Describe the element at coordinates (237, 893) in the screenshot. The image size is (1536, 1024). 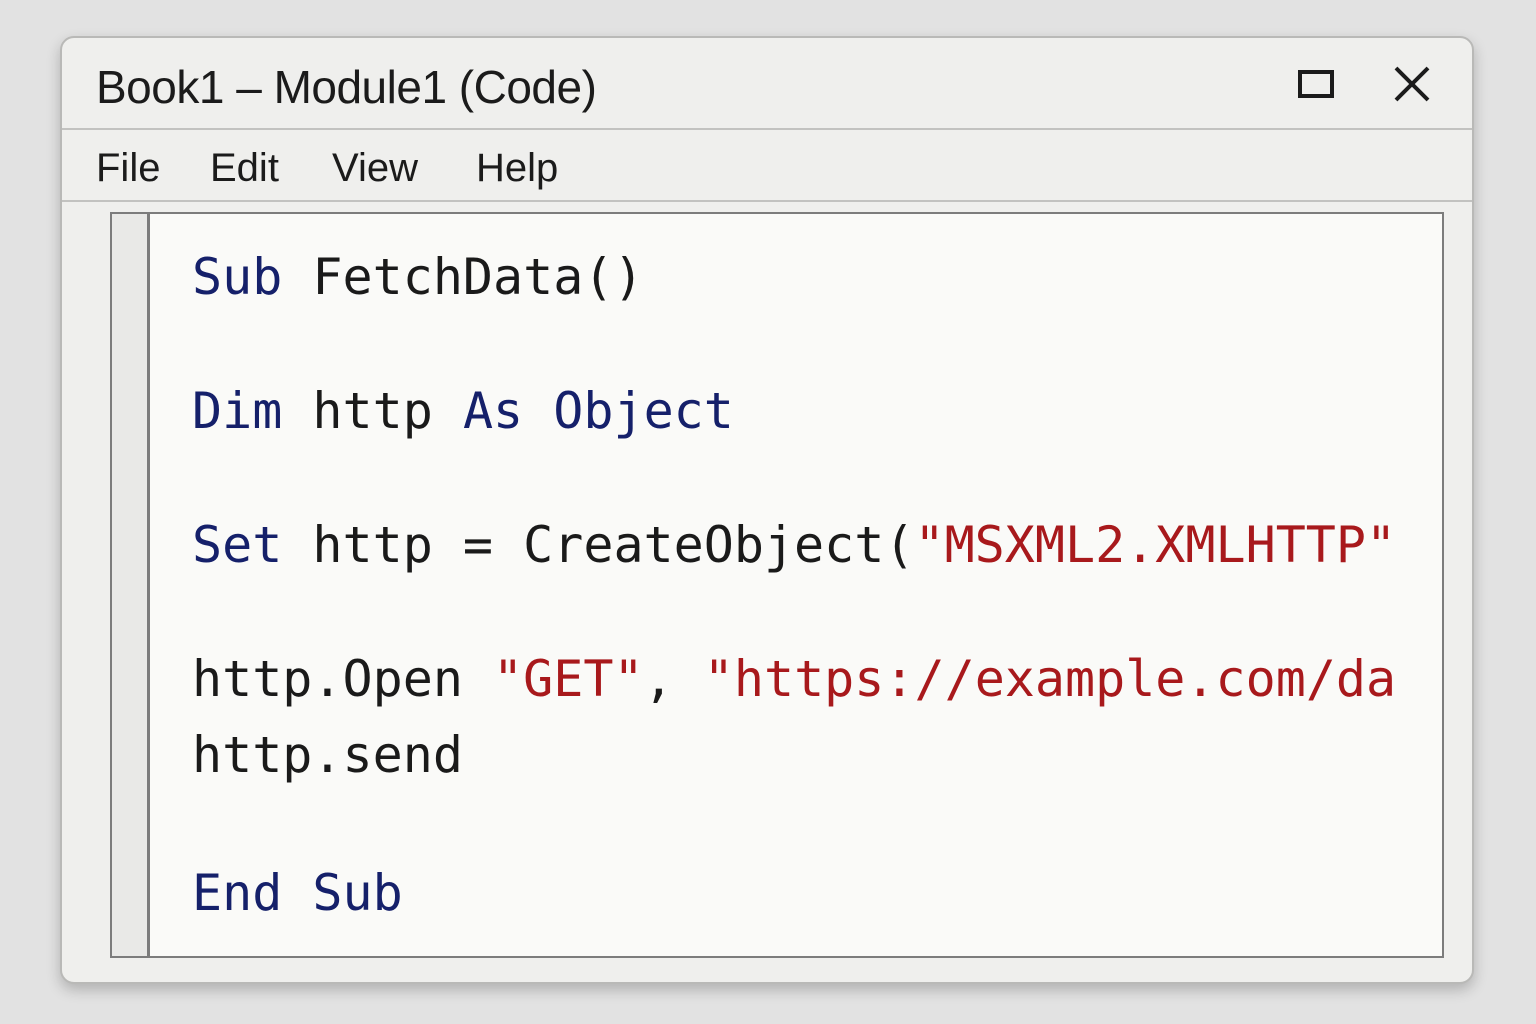
I see `code-keyword: End` at that location.